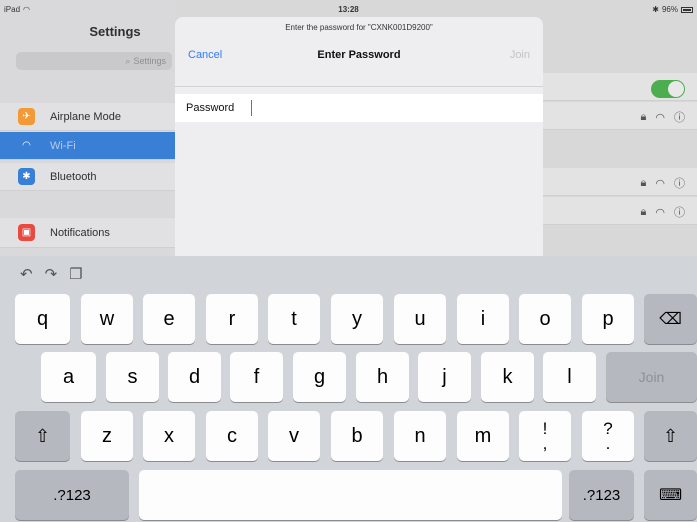  Describe the element at coordinates (128, 60) in the screenshot. I see `search-icon: ⌕` at that location.